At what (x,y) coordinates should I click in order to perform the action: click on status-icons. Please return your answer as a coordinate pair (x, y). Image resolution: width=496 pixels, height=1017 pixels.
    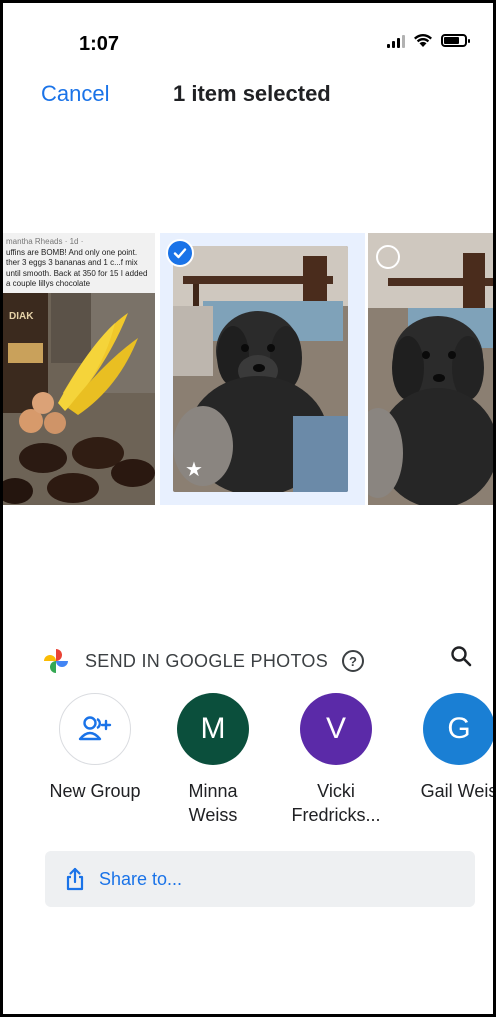
    Looking at the image, I should click on (428, 40).